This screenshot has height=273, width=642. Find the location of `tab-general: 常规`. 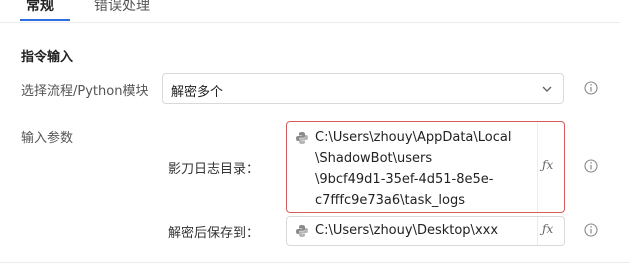

tab-general: 常规 is located at coordinates (40, 8).